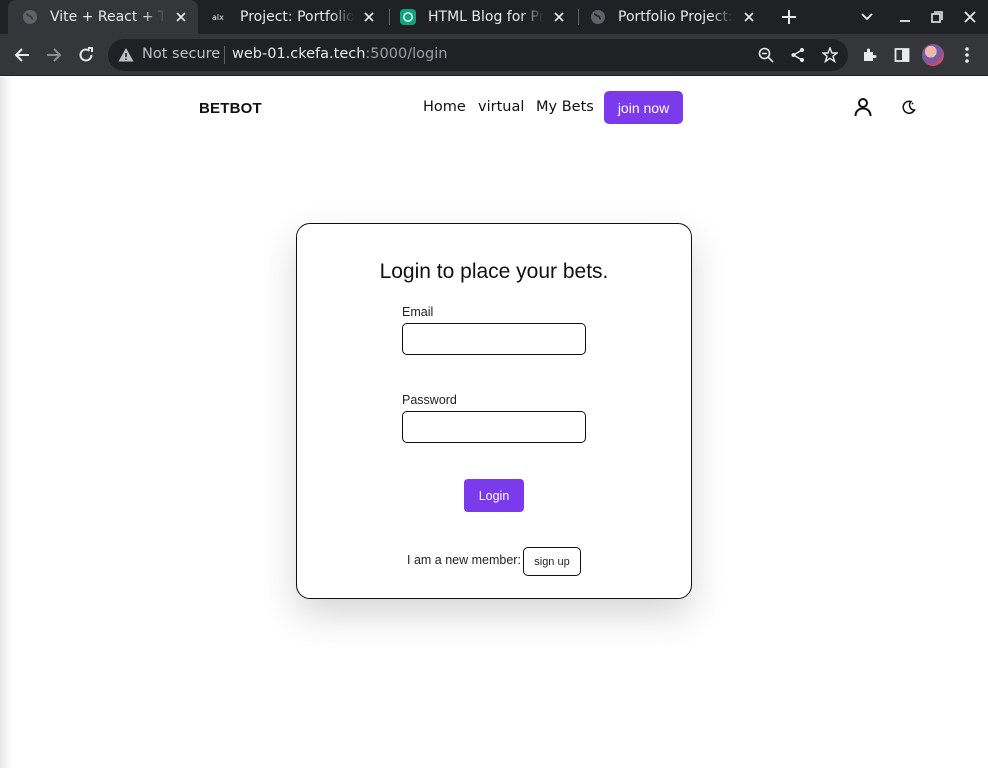 This screenshot has width=988, height=768. What do you see at coordinates (126, 55) in the screenshot?
I see `warning-icon` at bounding box center [126, 55].